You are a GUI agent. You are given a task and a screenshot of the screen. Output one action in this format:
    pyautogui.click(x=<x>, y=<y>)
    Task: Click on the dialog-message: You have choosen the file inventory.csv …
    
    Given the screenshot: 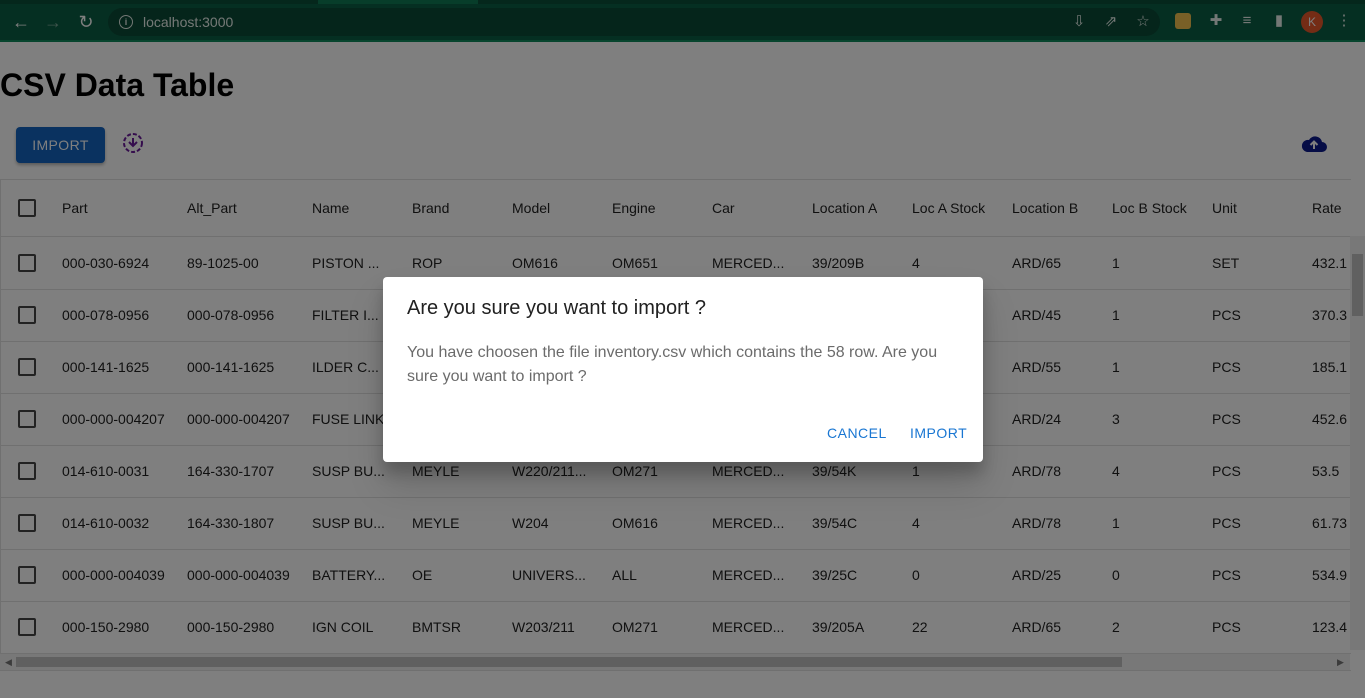 What is the action you would take?
    pyautogui.click(x=672, y=364)
    